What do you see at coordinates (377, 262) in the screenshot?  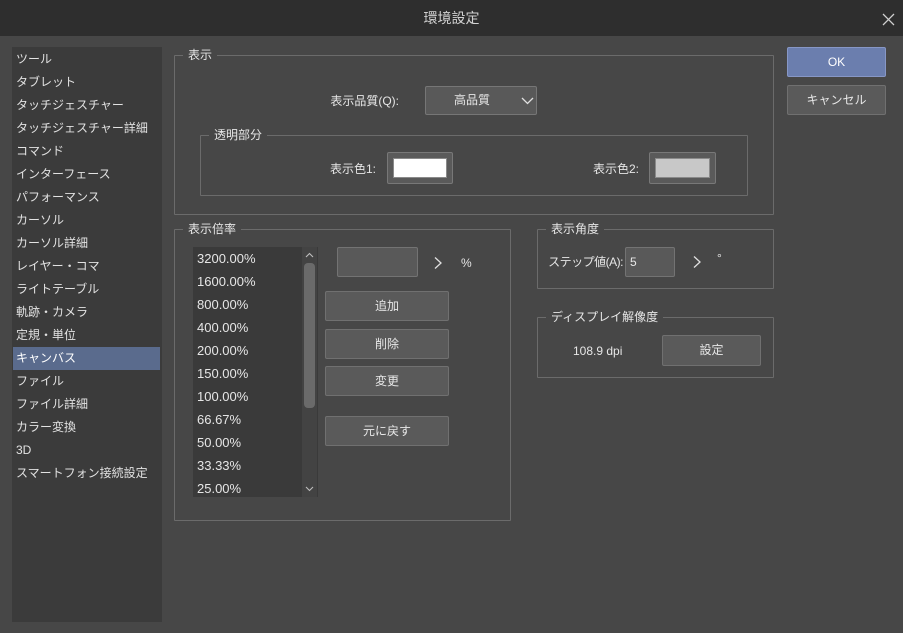 I see `zoom-value-input` at bounding box center [377, 262].